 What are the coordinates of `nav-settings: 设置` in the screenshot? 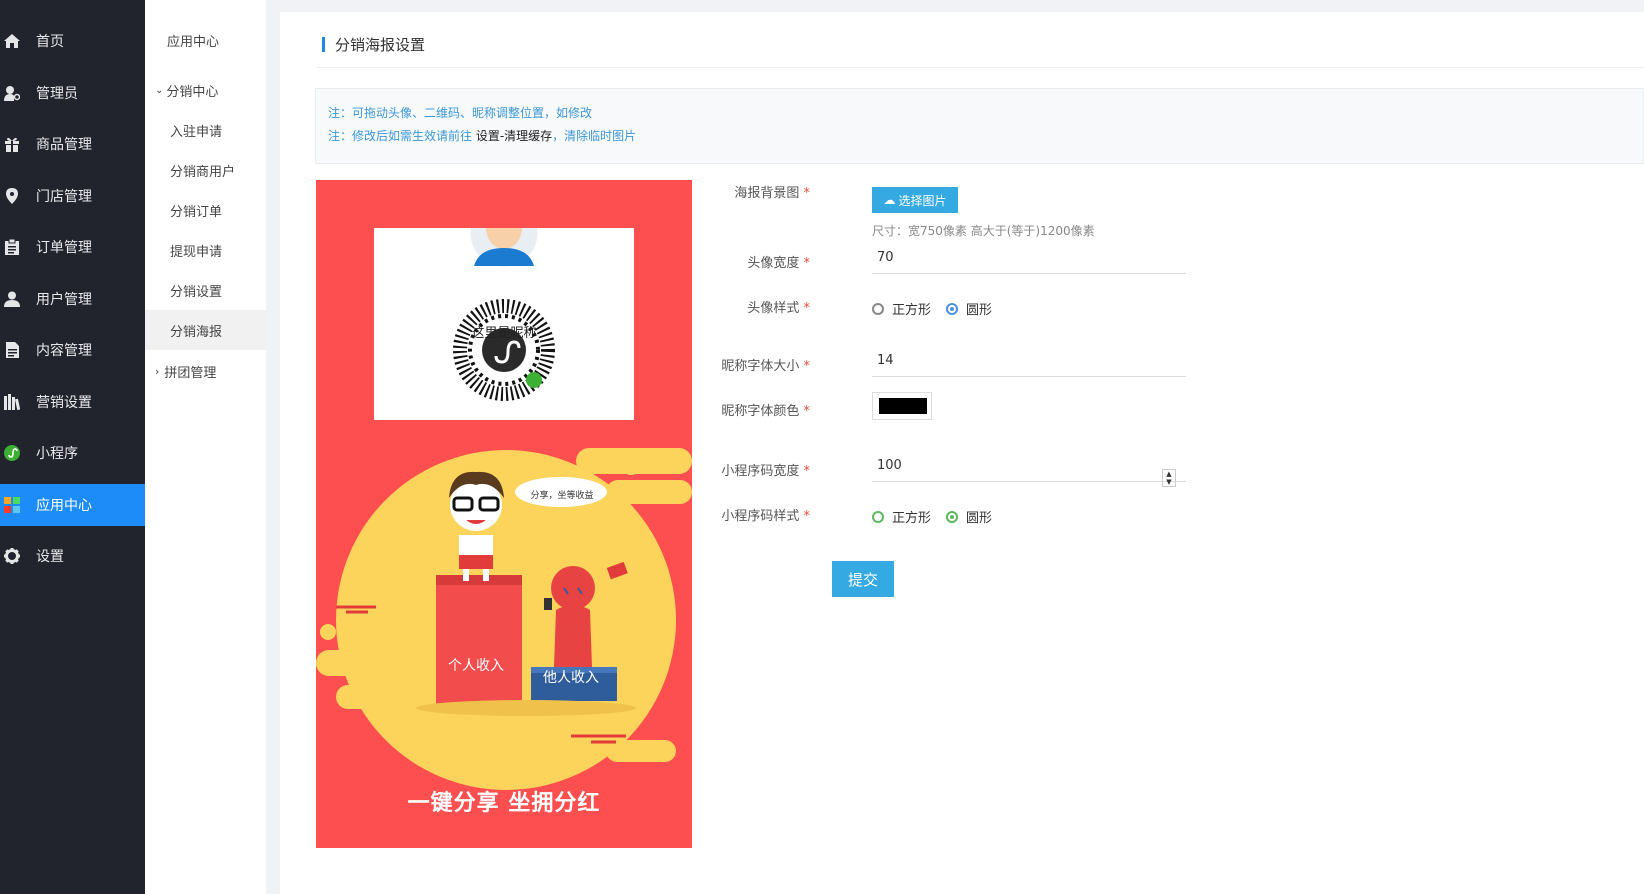 It's located at (72, 556).